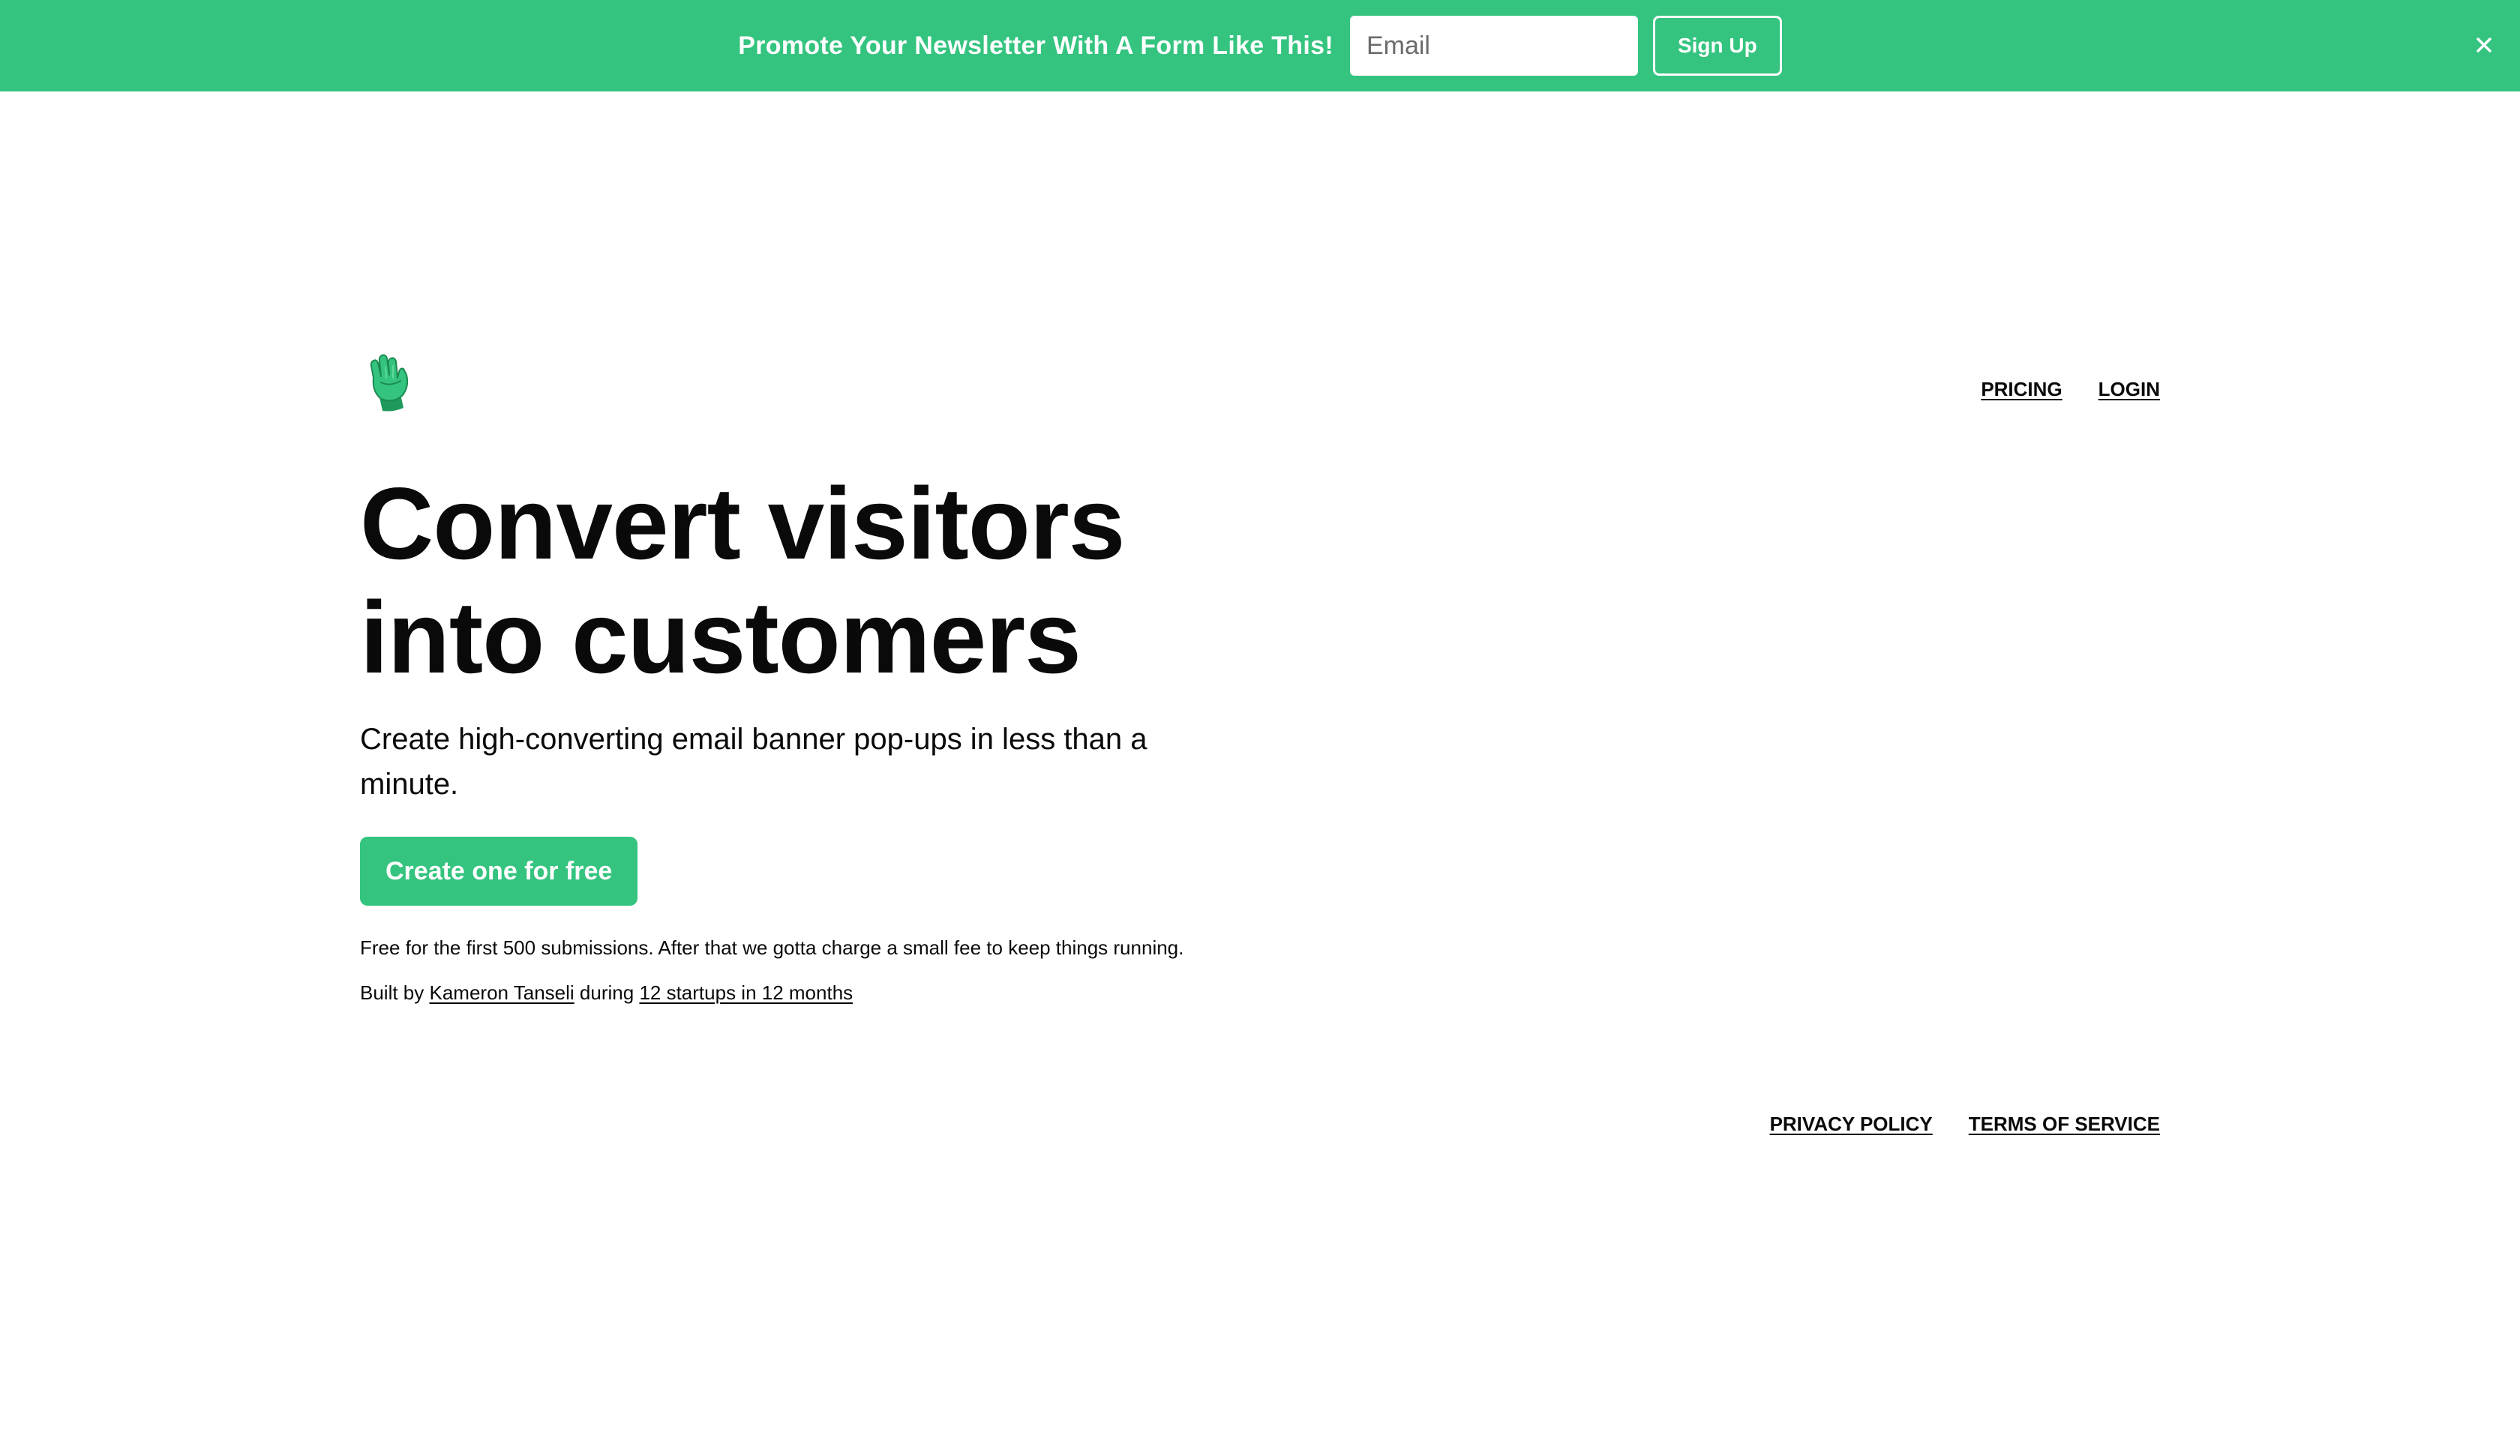  I want to click on footer-links: PRIVACY POLICY TERMS OF SERVICE, so click(1965, 1124).